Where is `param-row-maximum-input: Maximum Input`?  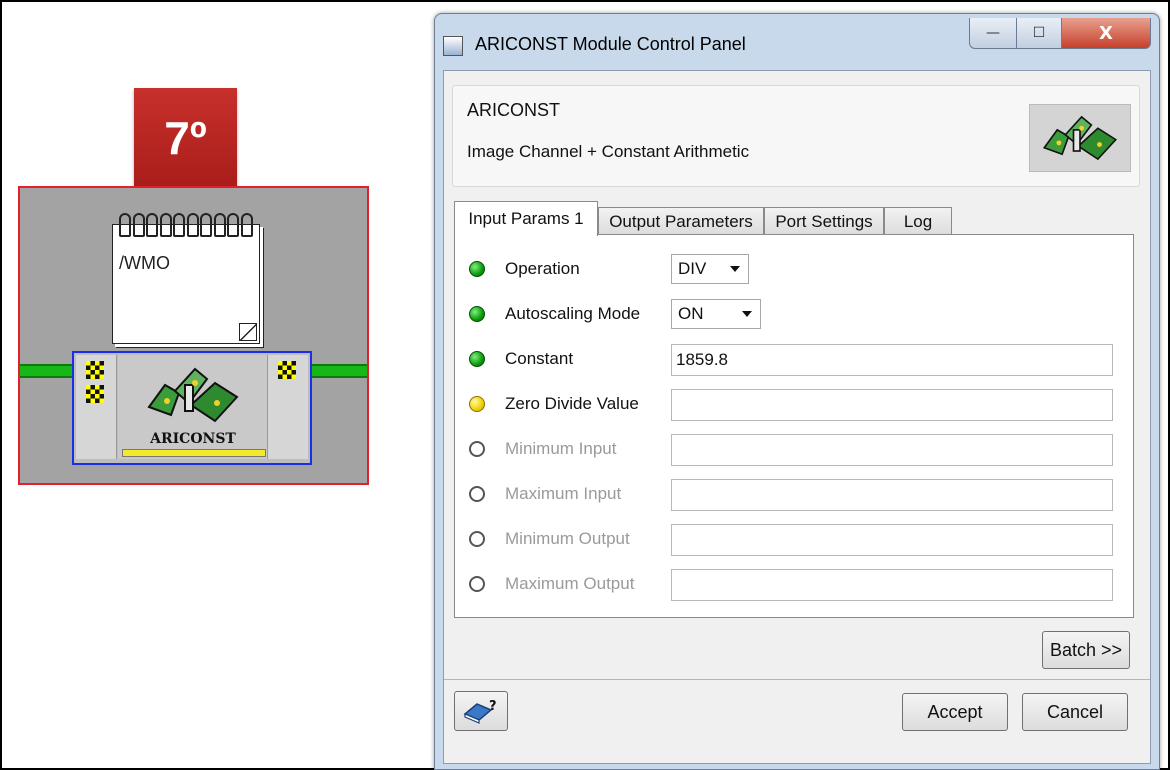
param-row-maximum-input: Maximum Input is located at coordinates (794, 495).